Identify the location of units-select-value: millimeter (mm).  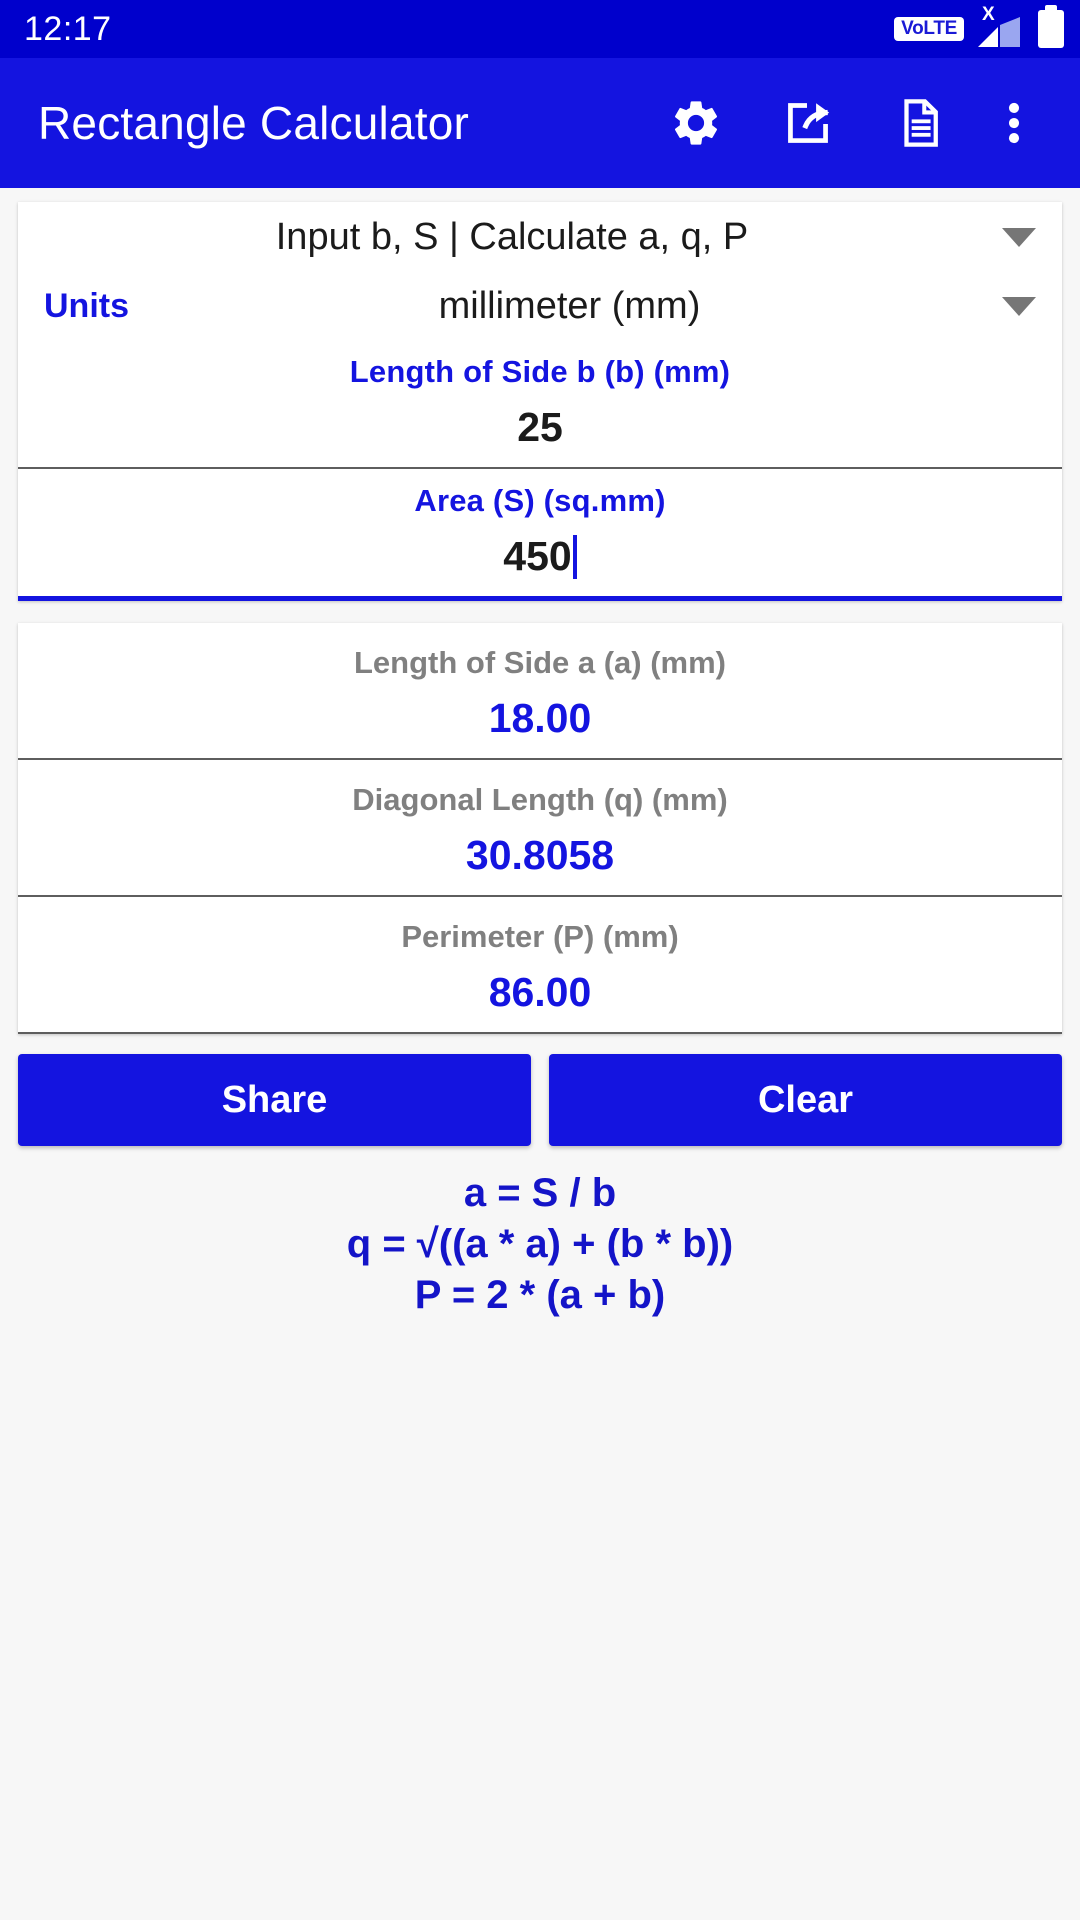
(569, 306).